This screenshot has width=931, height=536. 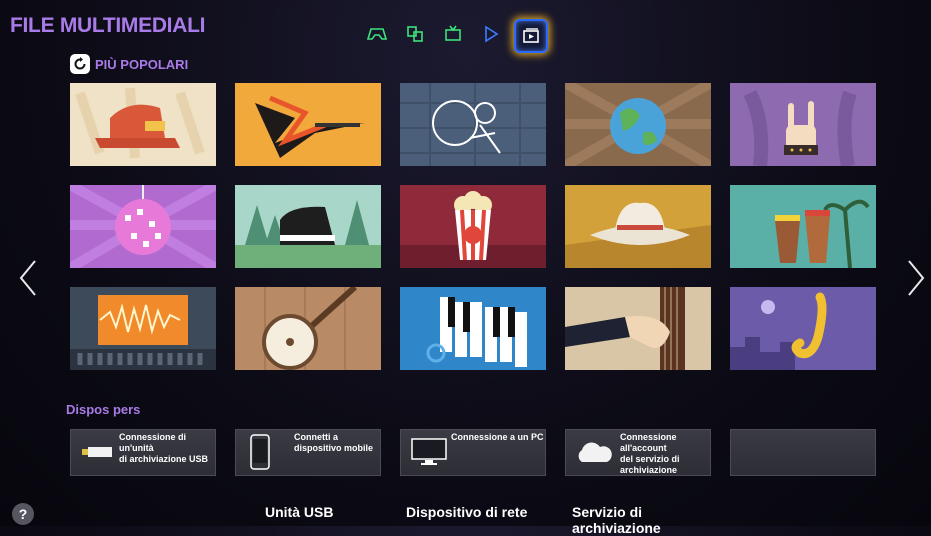 I want to click on category-storage: Servizio di archiviazione, so click(x=627, y=520).